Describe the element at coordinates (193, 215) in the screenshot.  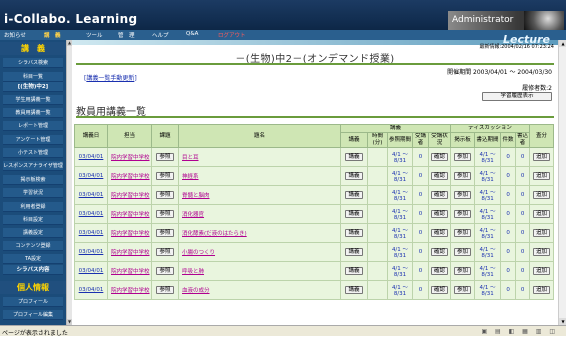
I see `subject-link: 消化器官` at that location.